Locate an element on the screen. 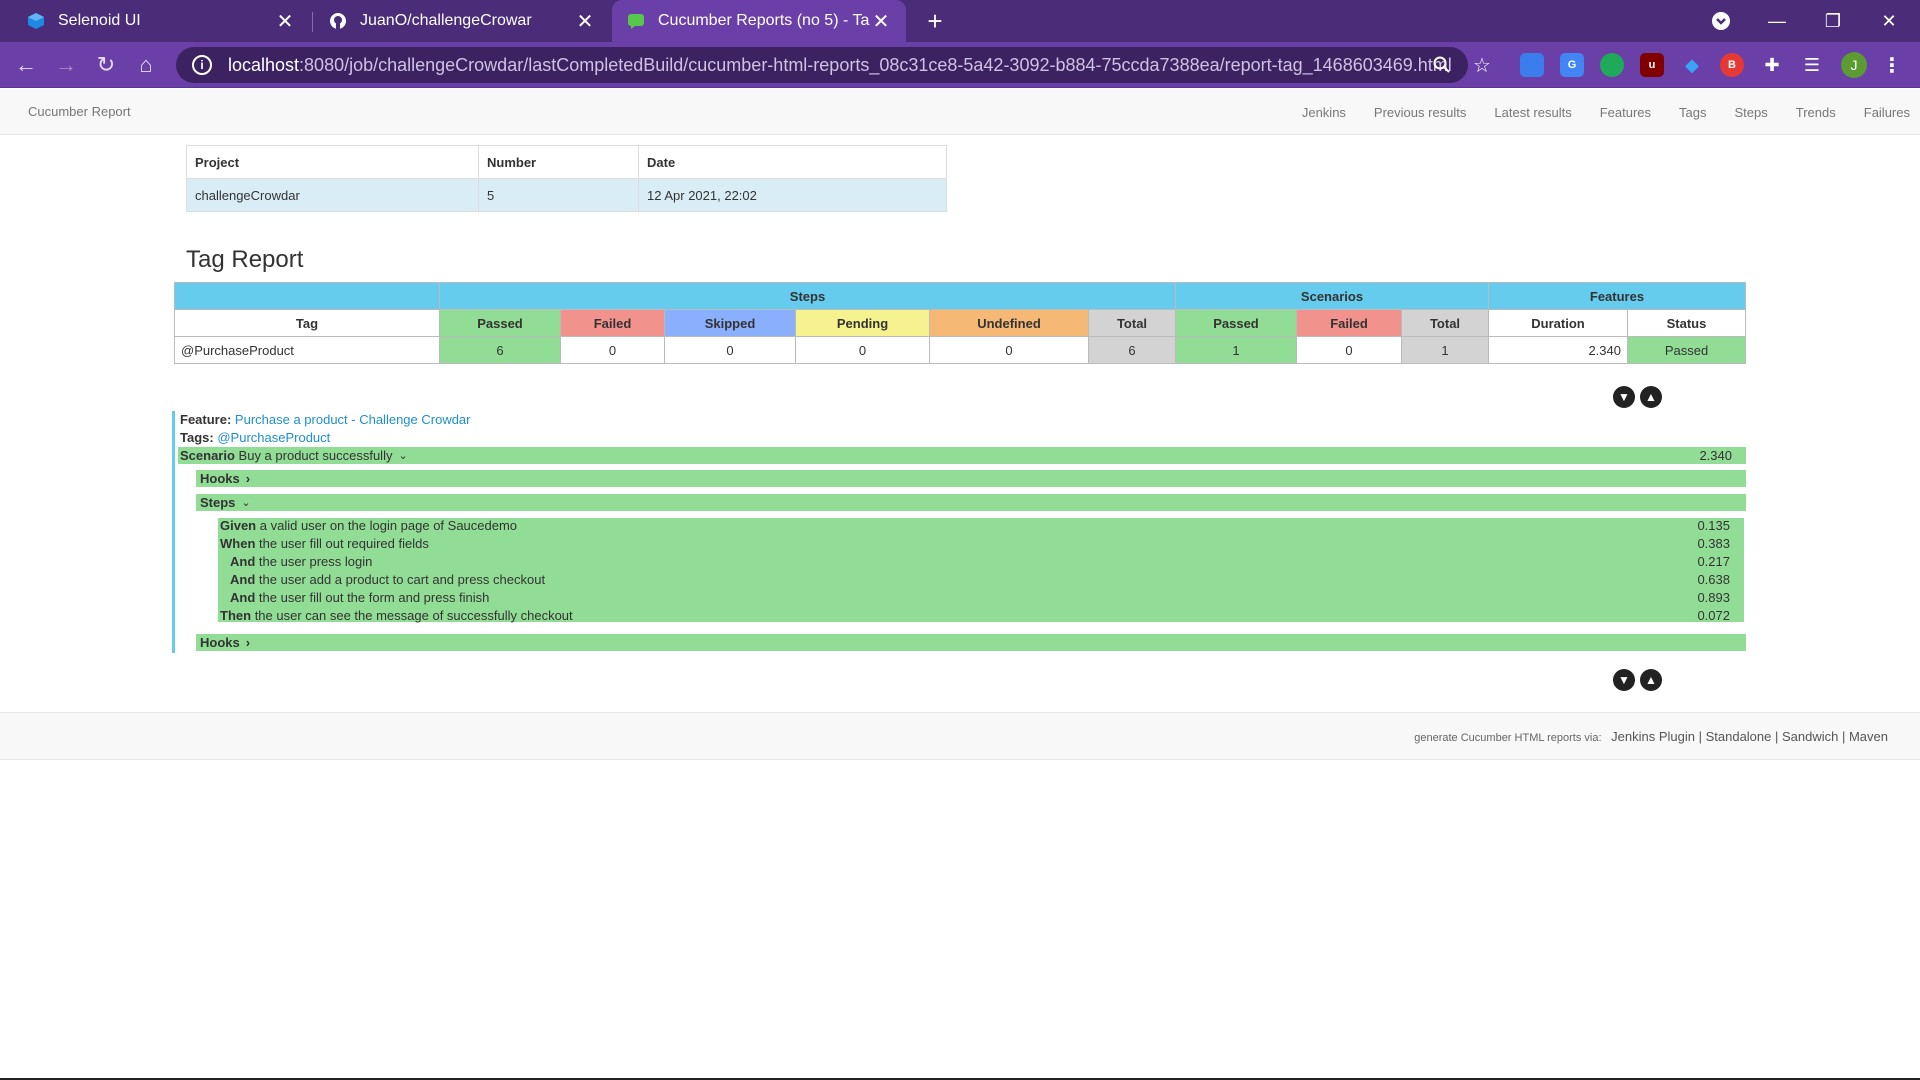  github-icon is located at coordinates (338, 21).